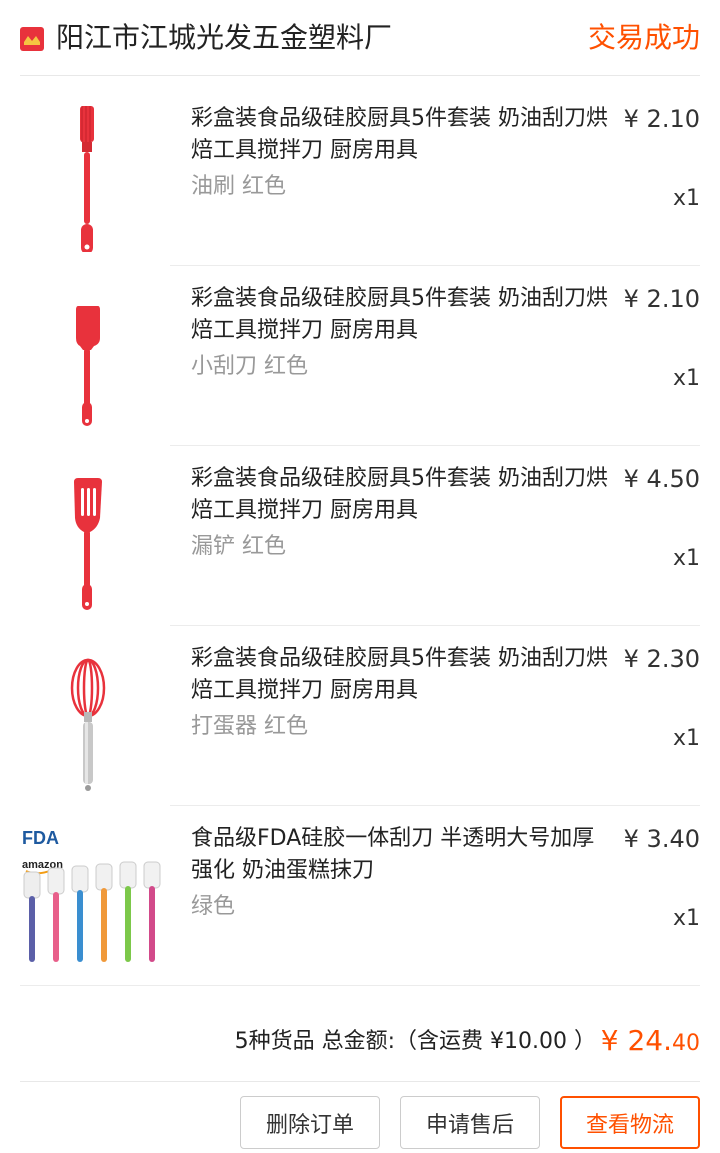 The height and width of the screenshot is (1153, 720). Describe the element at coordinates (32, 39) in the screenshot. I see `shop-badge-icon` at that location.